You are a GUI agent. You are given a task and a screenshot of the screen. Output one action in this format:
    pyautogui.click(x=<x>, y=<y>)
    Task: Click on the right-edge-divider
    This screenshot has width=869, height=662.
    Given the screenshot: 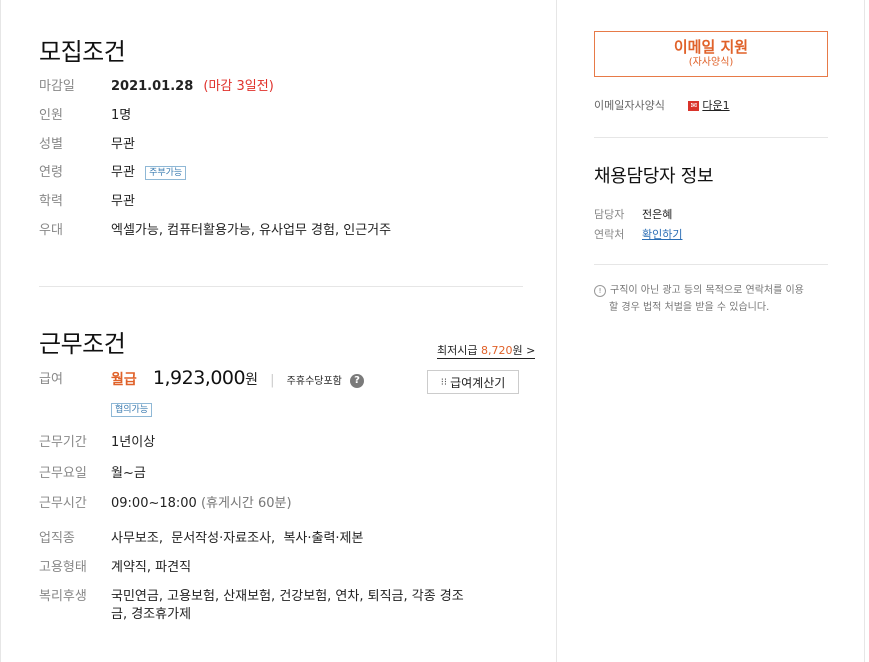 What is the action you would take?
    pyautogui.click(x=864, y=331)
    